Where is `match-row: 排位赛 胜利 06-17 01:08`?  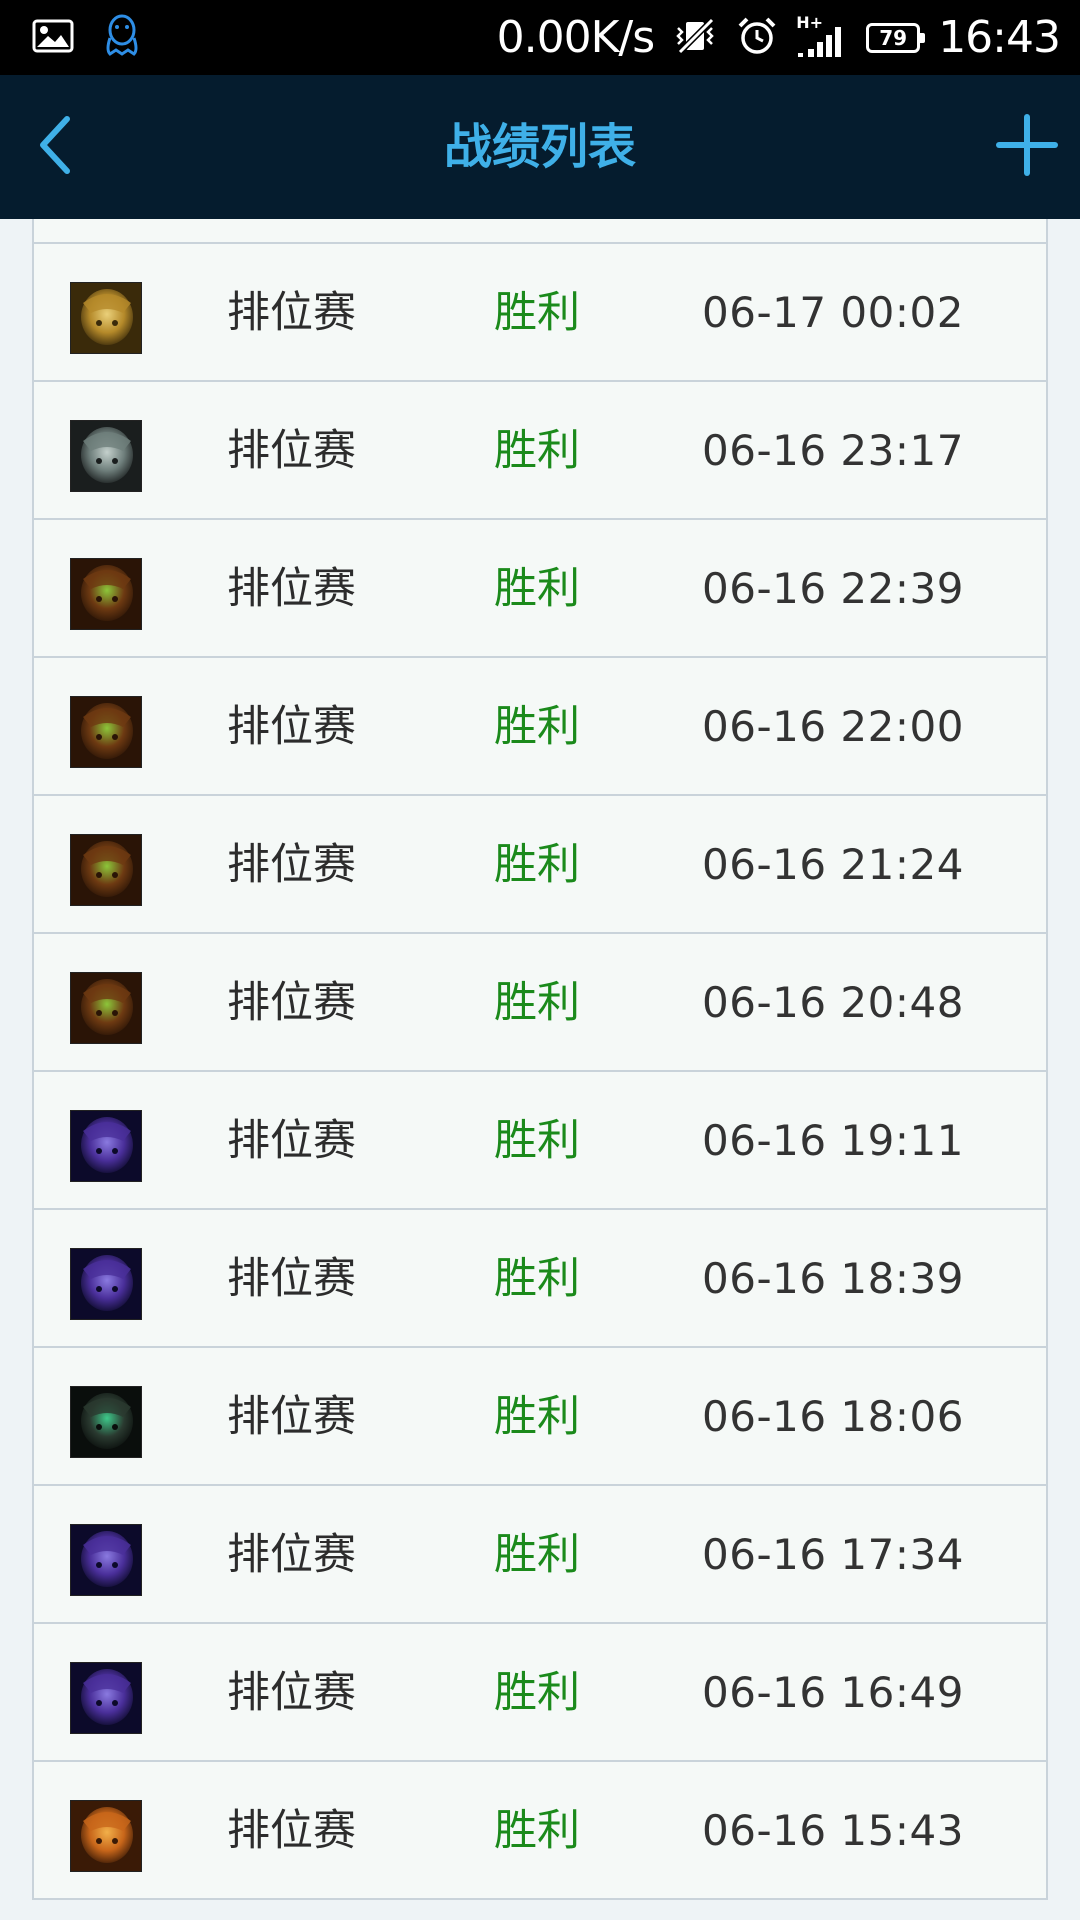 match-row: 排位赛 胜利 06-17 01:08 is located at coordinates (540, 231).